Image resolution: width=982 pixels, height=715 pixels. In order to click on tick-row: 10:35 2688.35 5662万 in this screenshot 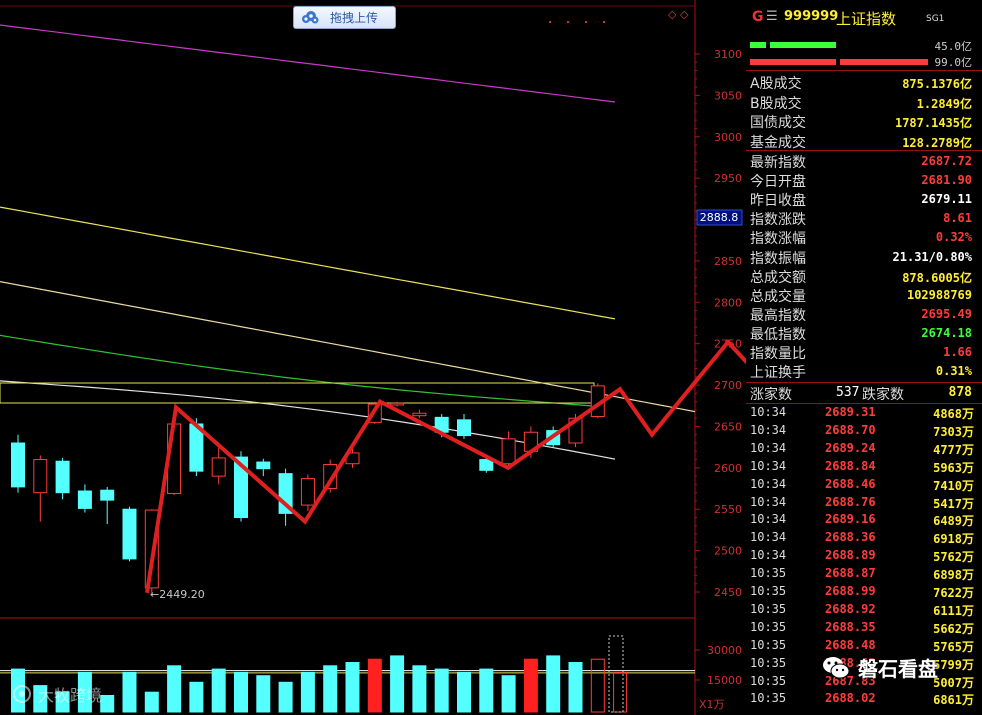, I will do `click(862, 629)`.